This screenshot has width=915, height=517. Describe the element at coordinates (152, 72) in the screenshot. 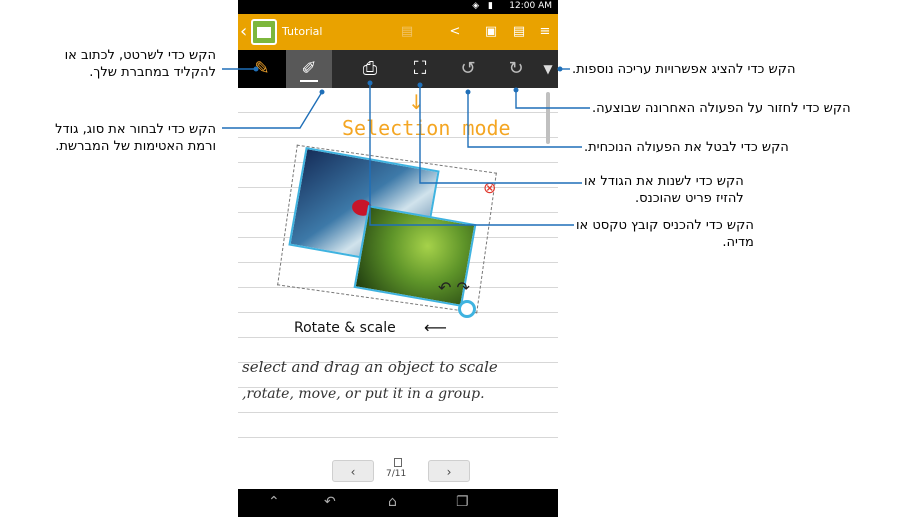

I see `callout-keyboard-line-2: להקליד במחברת שלך.` at that location.